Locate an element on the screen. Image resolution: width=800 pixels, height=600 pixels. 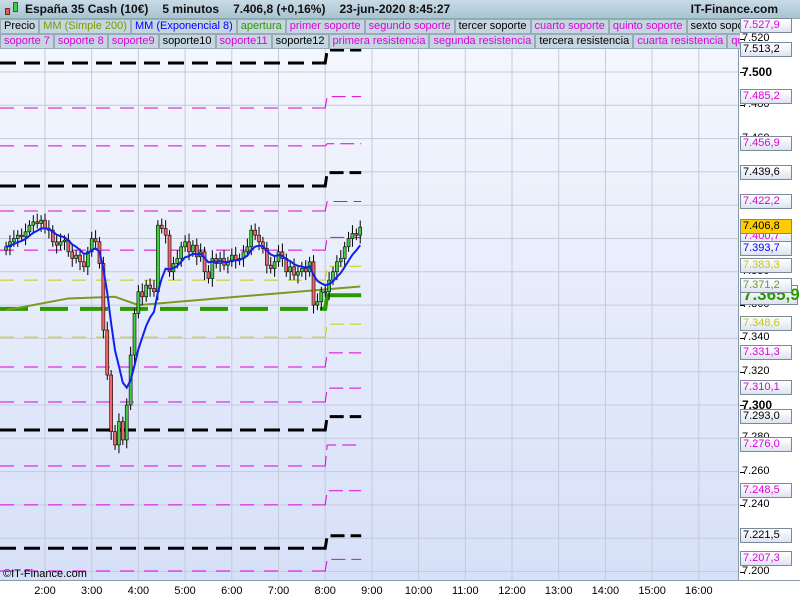
x-tick-label: 6:00 is located at coordinates (232, 591).